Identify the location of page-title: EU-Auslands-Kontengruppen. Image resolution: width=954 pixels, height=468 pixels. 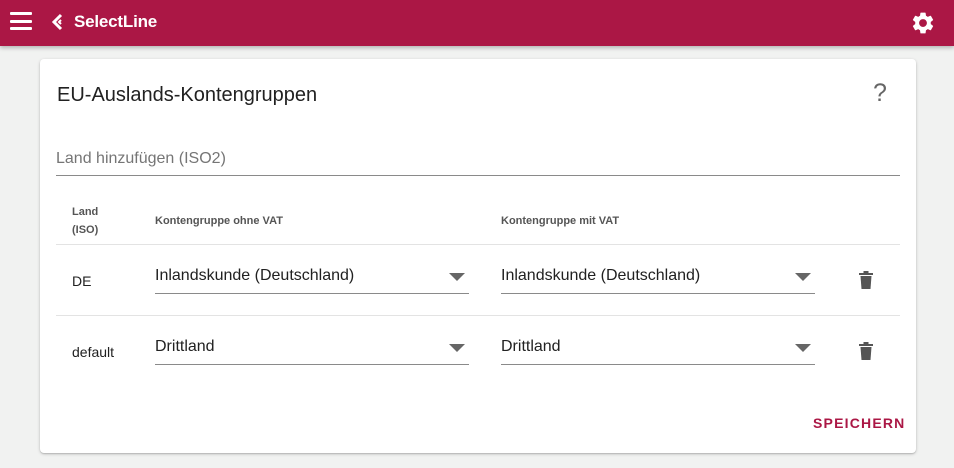
(187, 95).